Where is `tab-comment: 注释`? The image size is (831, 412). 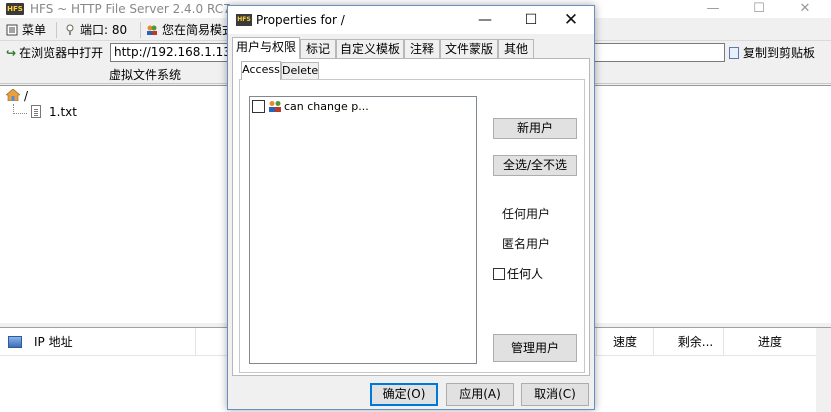
tab-comment: 注释 is located at coordinates (422, 48).